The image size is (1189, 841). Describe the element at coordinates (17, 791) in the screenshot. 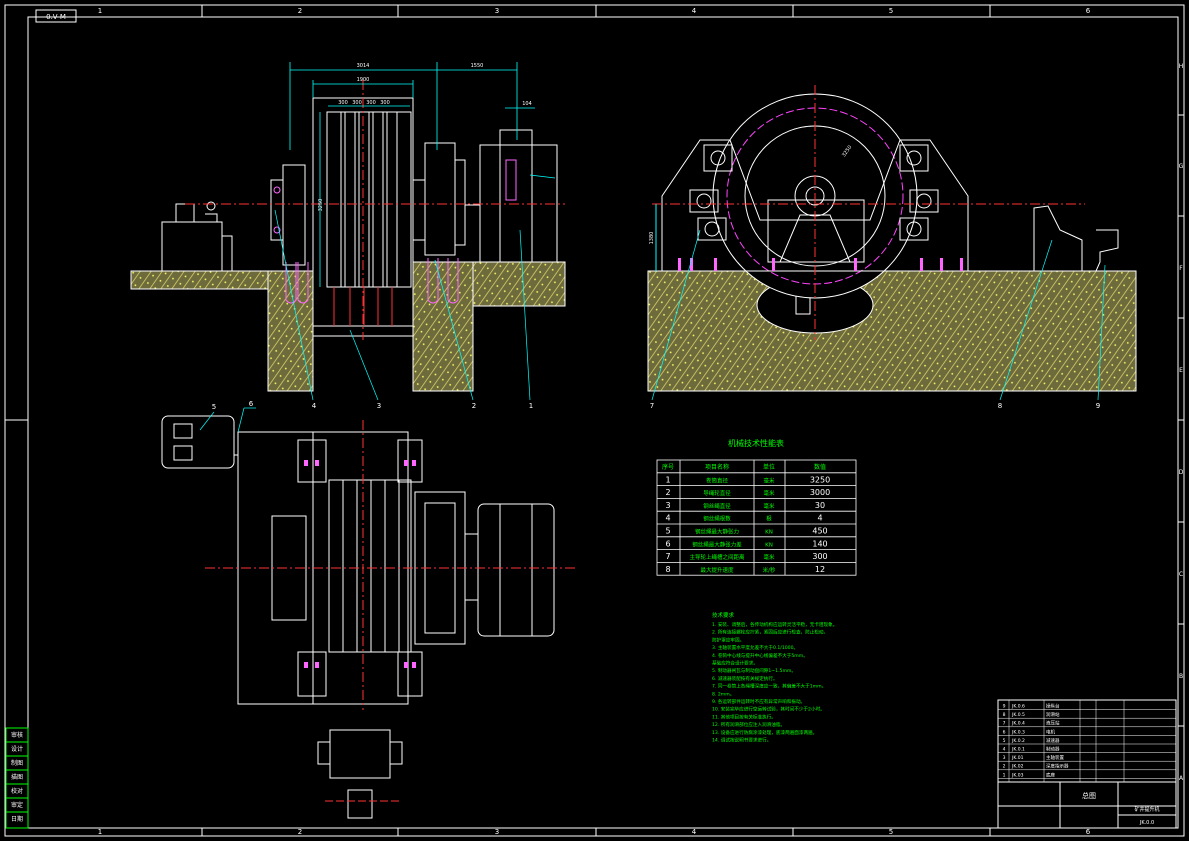

I see `stamp-label: 校对` at that location.